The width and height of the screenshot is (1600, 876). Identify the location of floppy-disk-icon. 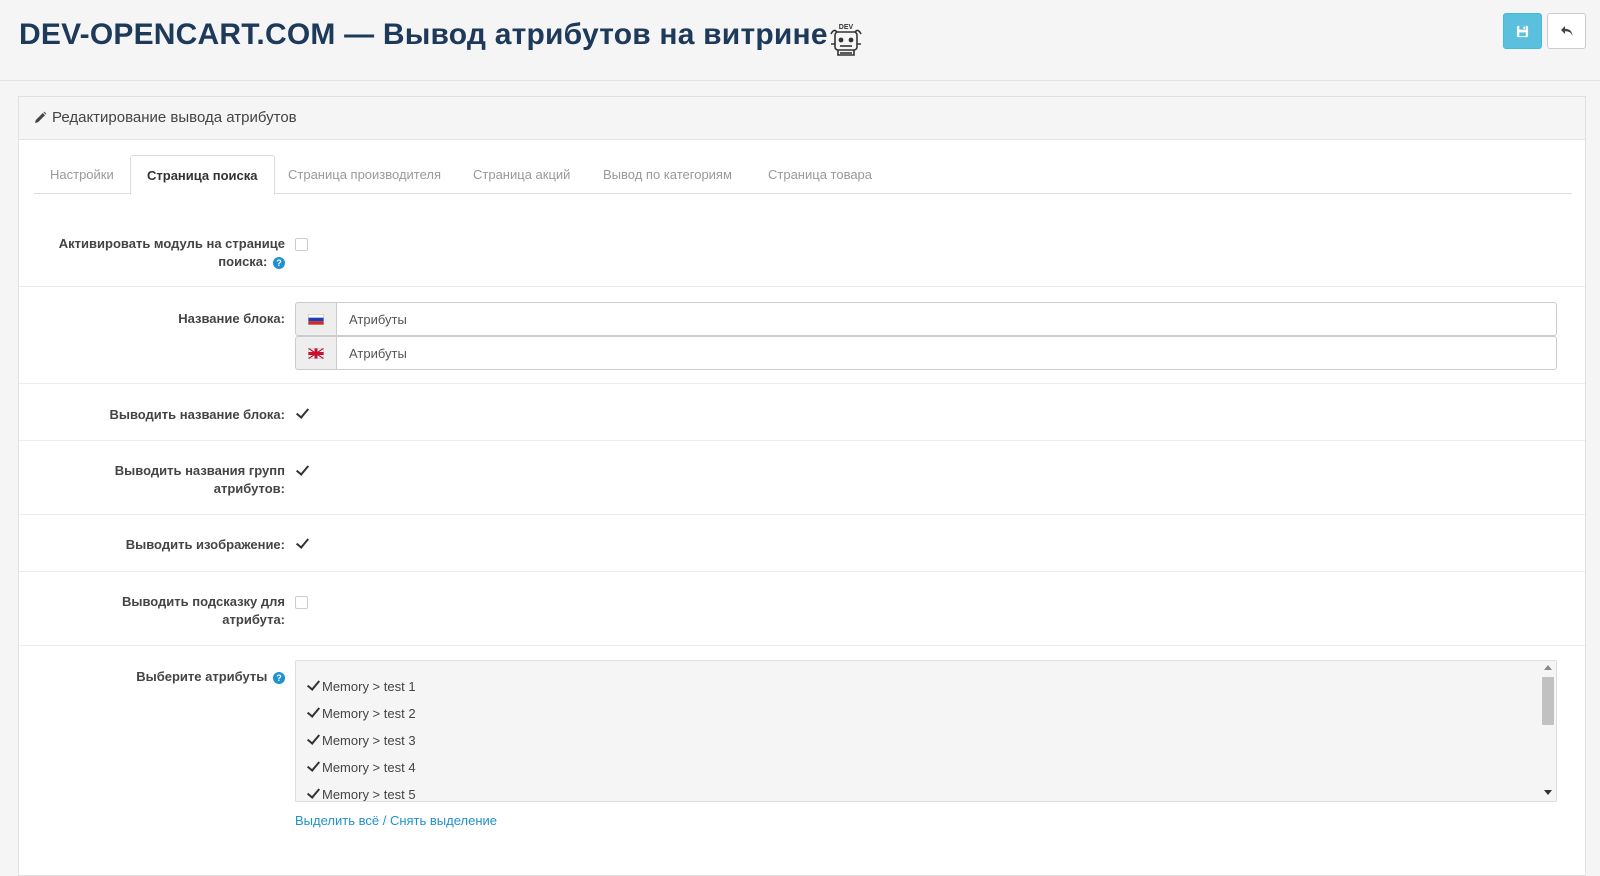
(1522, 31).